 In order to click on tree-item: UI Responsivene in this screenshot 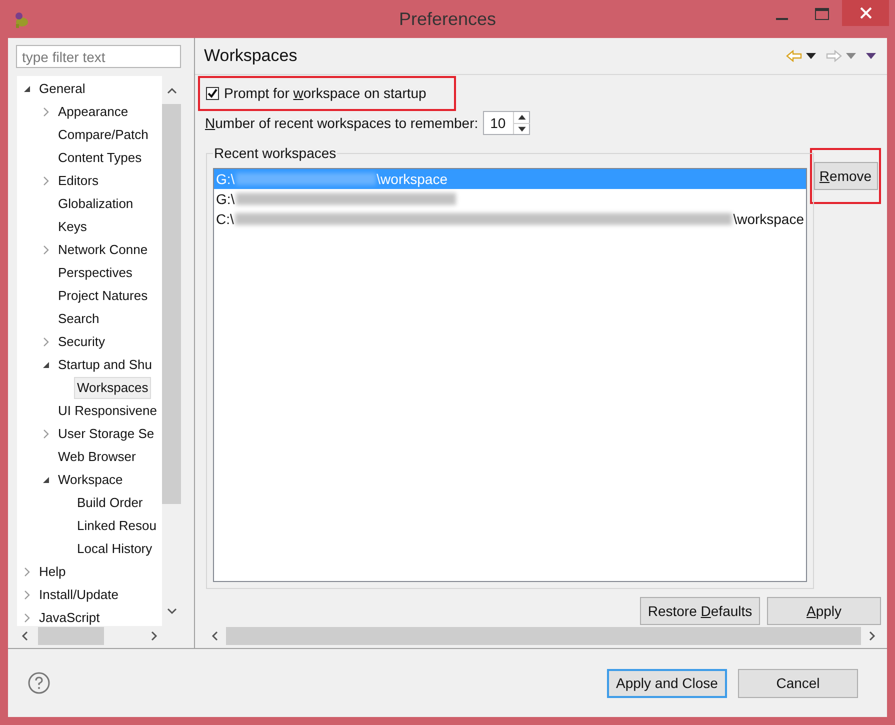, I will do `click(107, 411)`.